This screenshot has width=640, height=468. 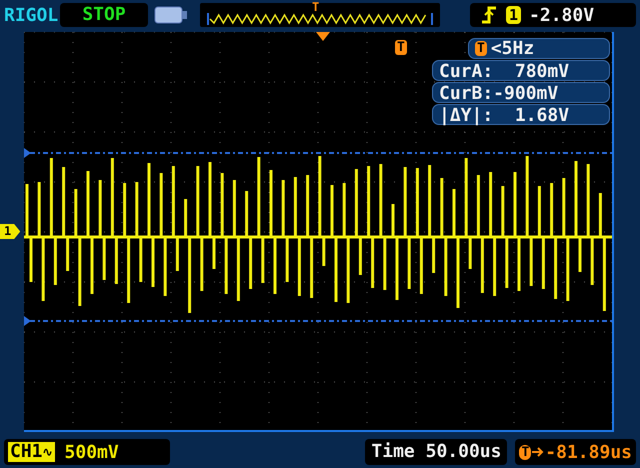 I want to click on cursor-readout: CurA: 780mV, so click(x=521, y=70).